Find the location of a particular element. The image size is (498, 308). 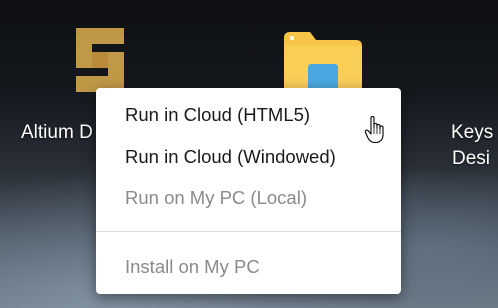

menu-divider is located at coordinates (248, 231).